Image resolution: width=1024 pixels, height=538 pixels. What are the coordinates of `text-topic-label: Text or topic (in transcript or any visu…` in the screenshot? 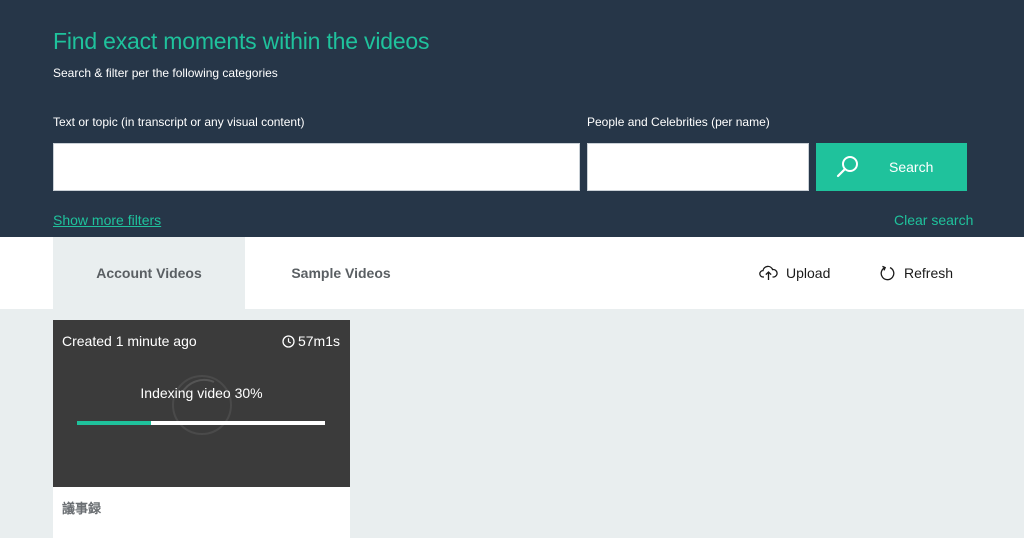 It's located at (179, 122).